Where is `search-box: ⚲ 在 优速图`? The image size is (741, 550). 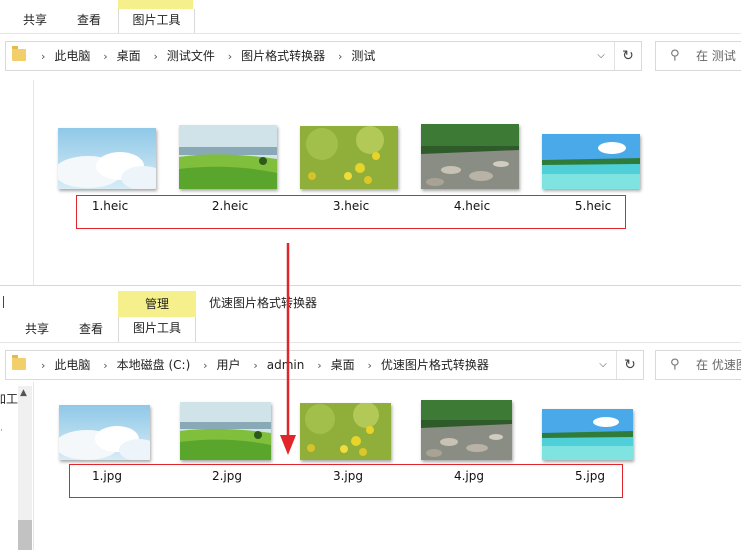 search-box: ⚲ 在 优速图 is located at coordinates (698, 365).